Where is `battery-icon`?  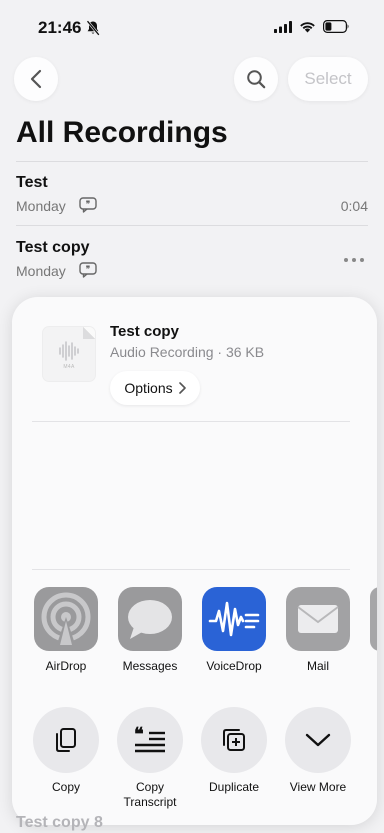 battery-icon is located at coordinates (336, 26).